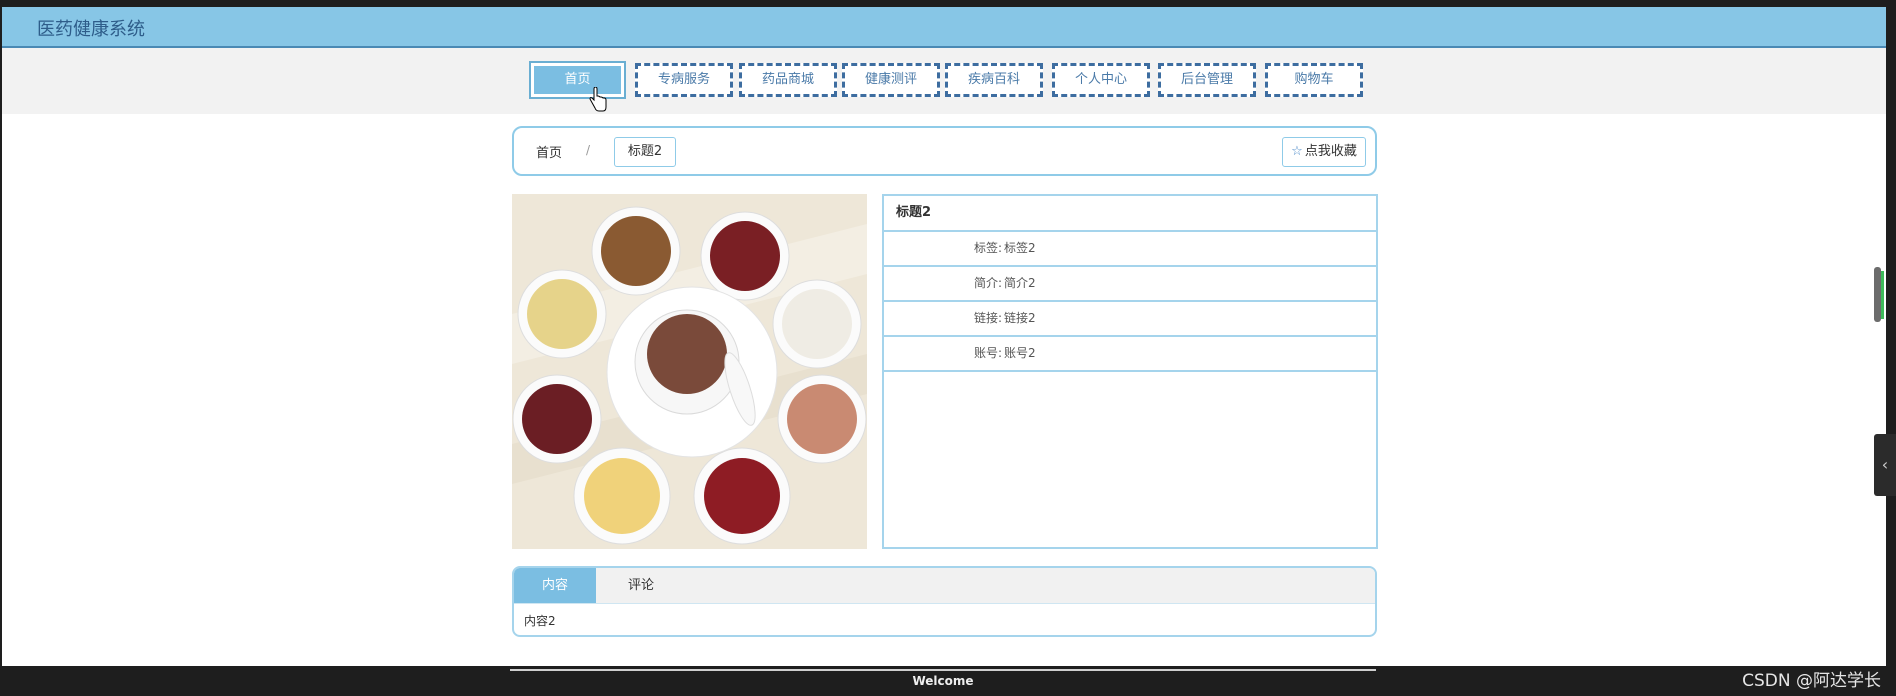 The image size is (1896, 696). I want to click on watermark: CSDN @阿达学长, so click(1811, 681).